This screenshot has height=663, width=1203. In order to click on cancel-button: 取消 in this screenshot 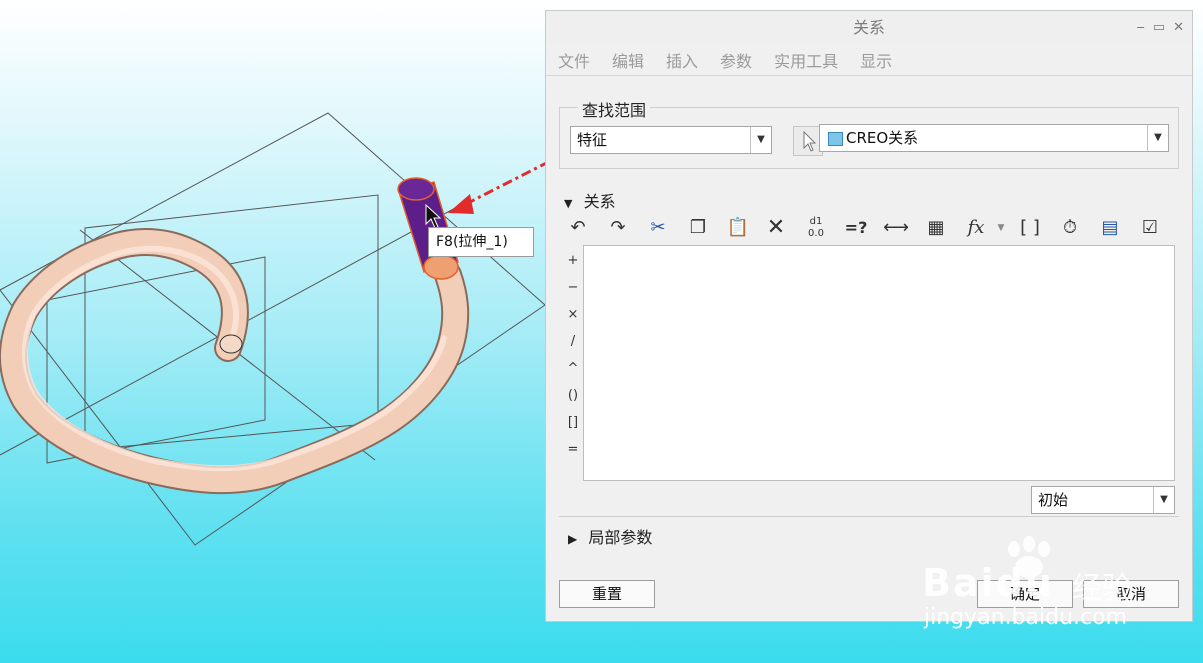, I will do `click(1131, 594)`.